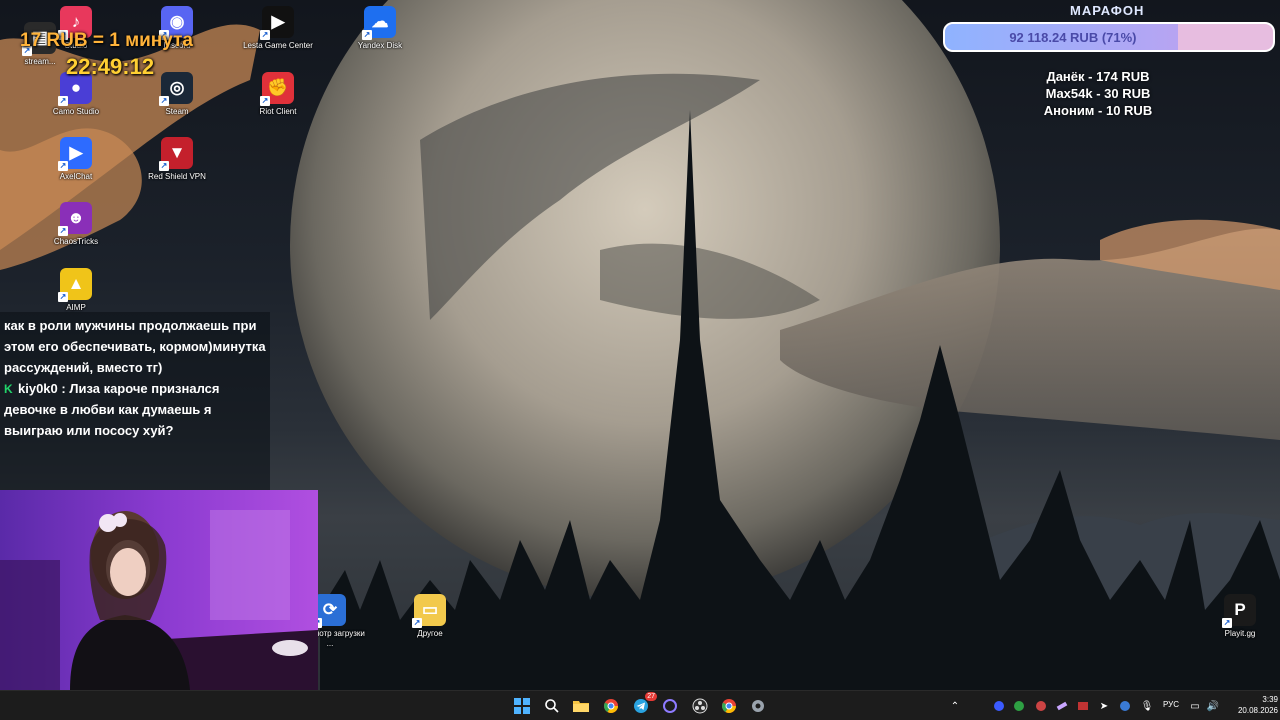 This screenshot has height=720, width=1280. I want to click on marathon-title: МАРАФОН, so click(1107, 10).